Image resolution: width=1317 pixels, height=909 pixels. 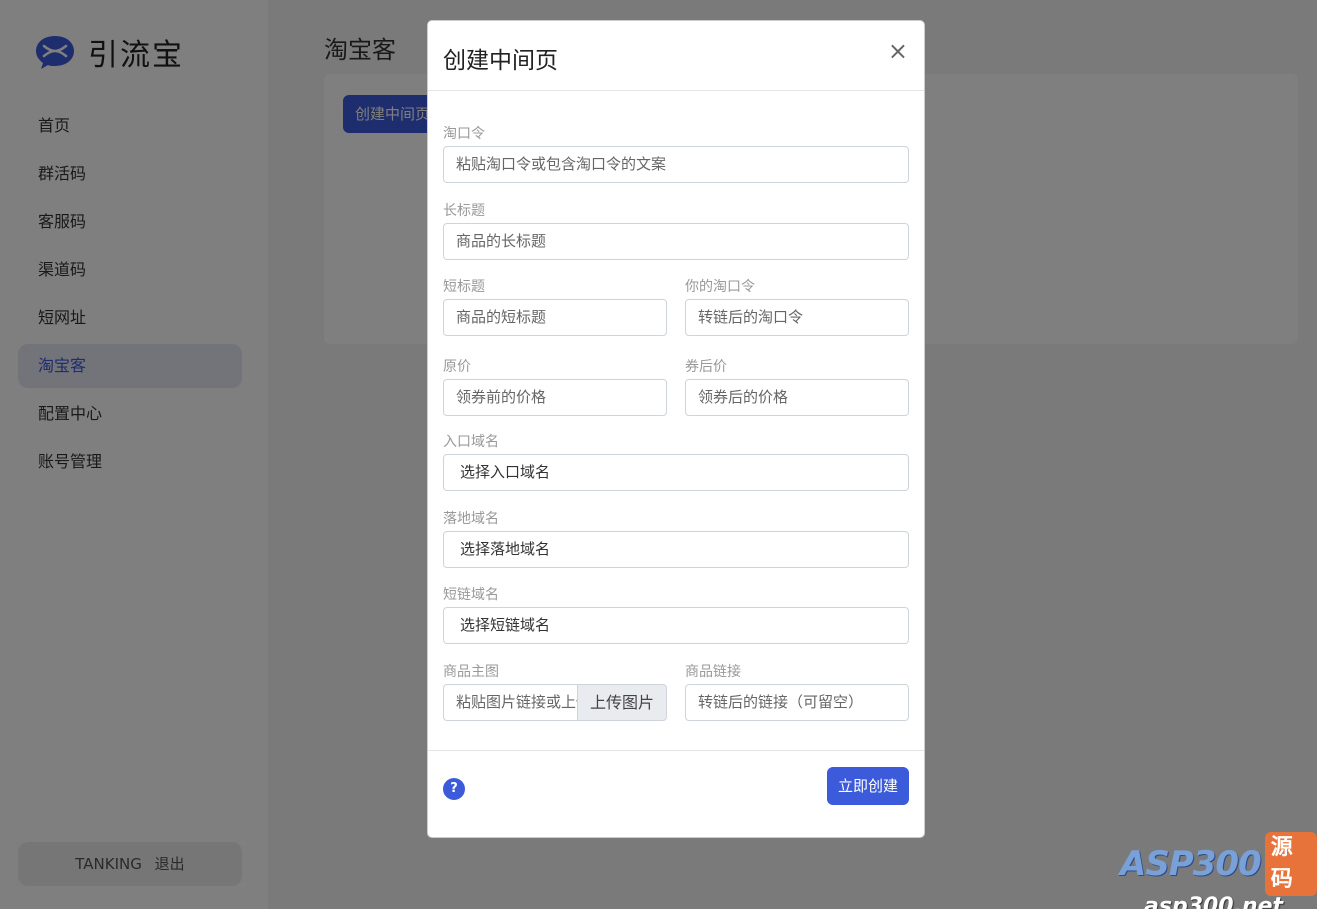 What do you see at coordinates (500, 61) in the screenshot?
I see `modal-title: 创建中间页` at bounding box center [500, 61].